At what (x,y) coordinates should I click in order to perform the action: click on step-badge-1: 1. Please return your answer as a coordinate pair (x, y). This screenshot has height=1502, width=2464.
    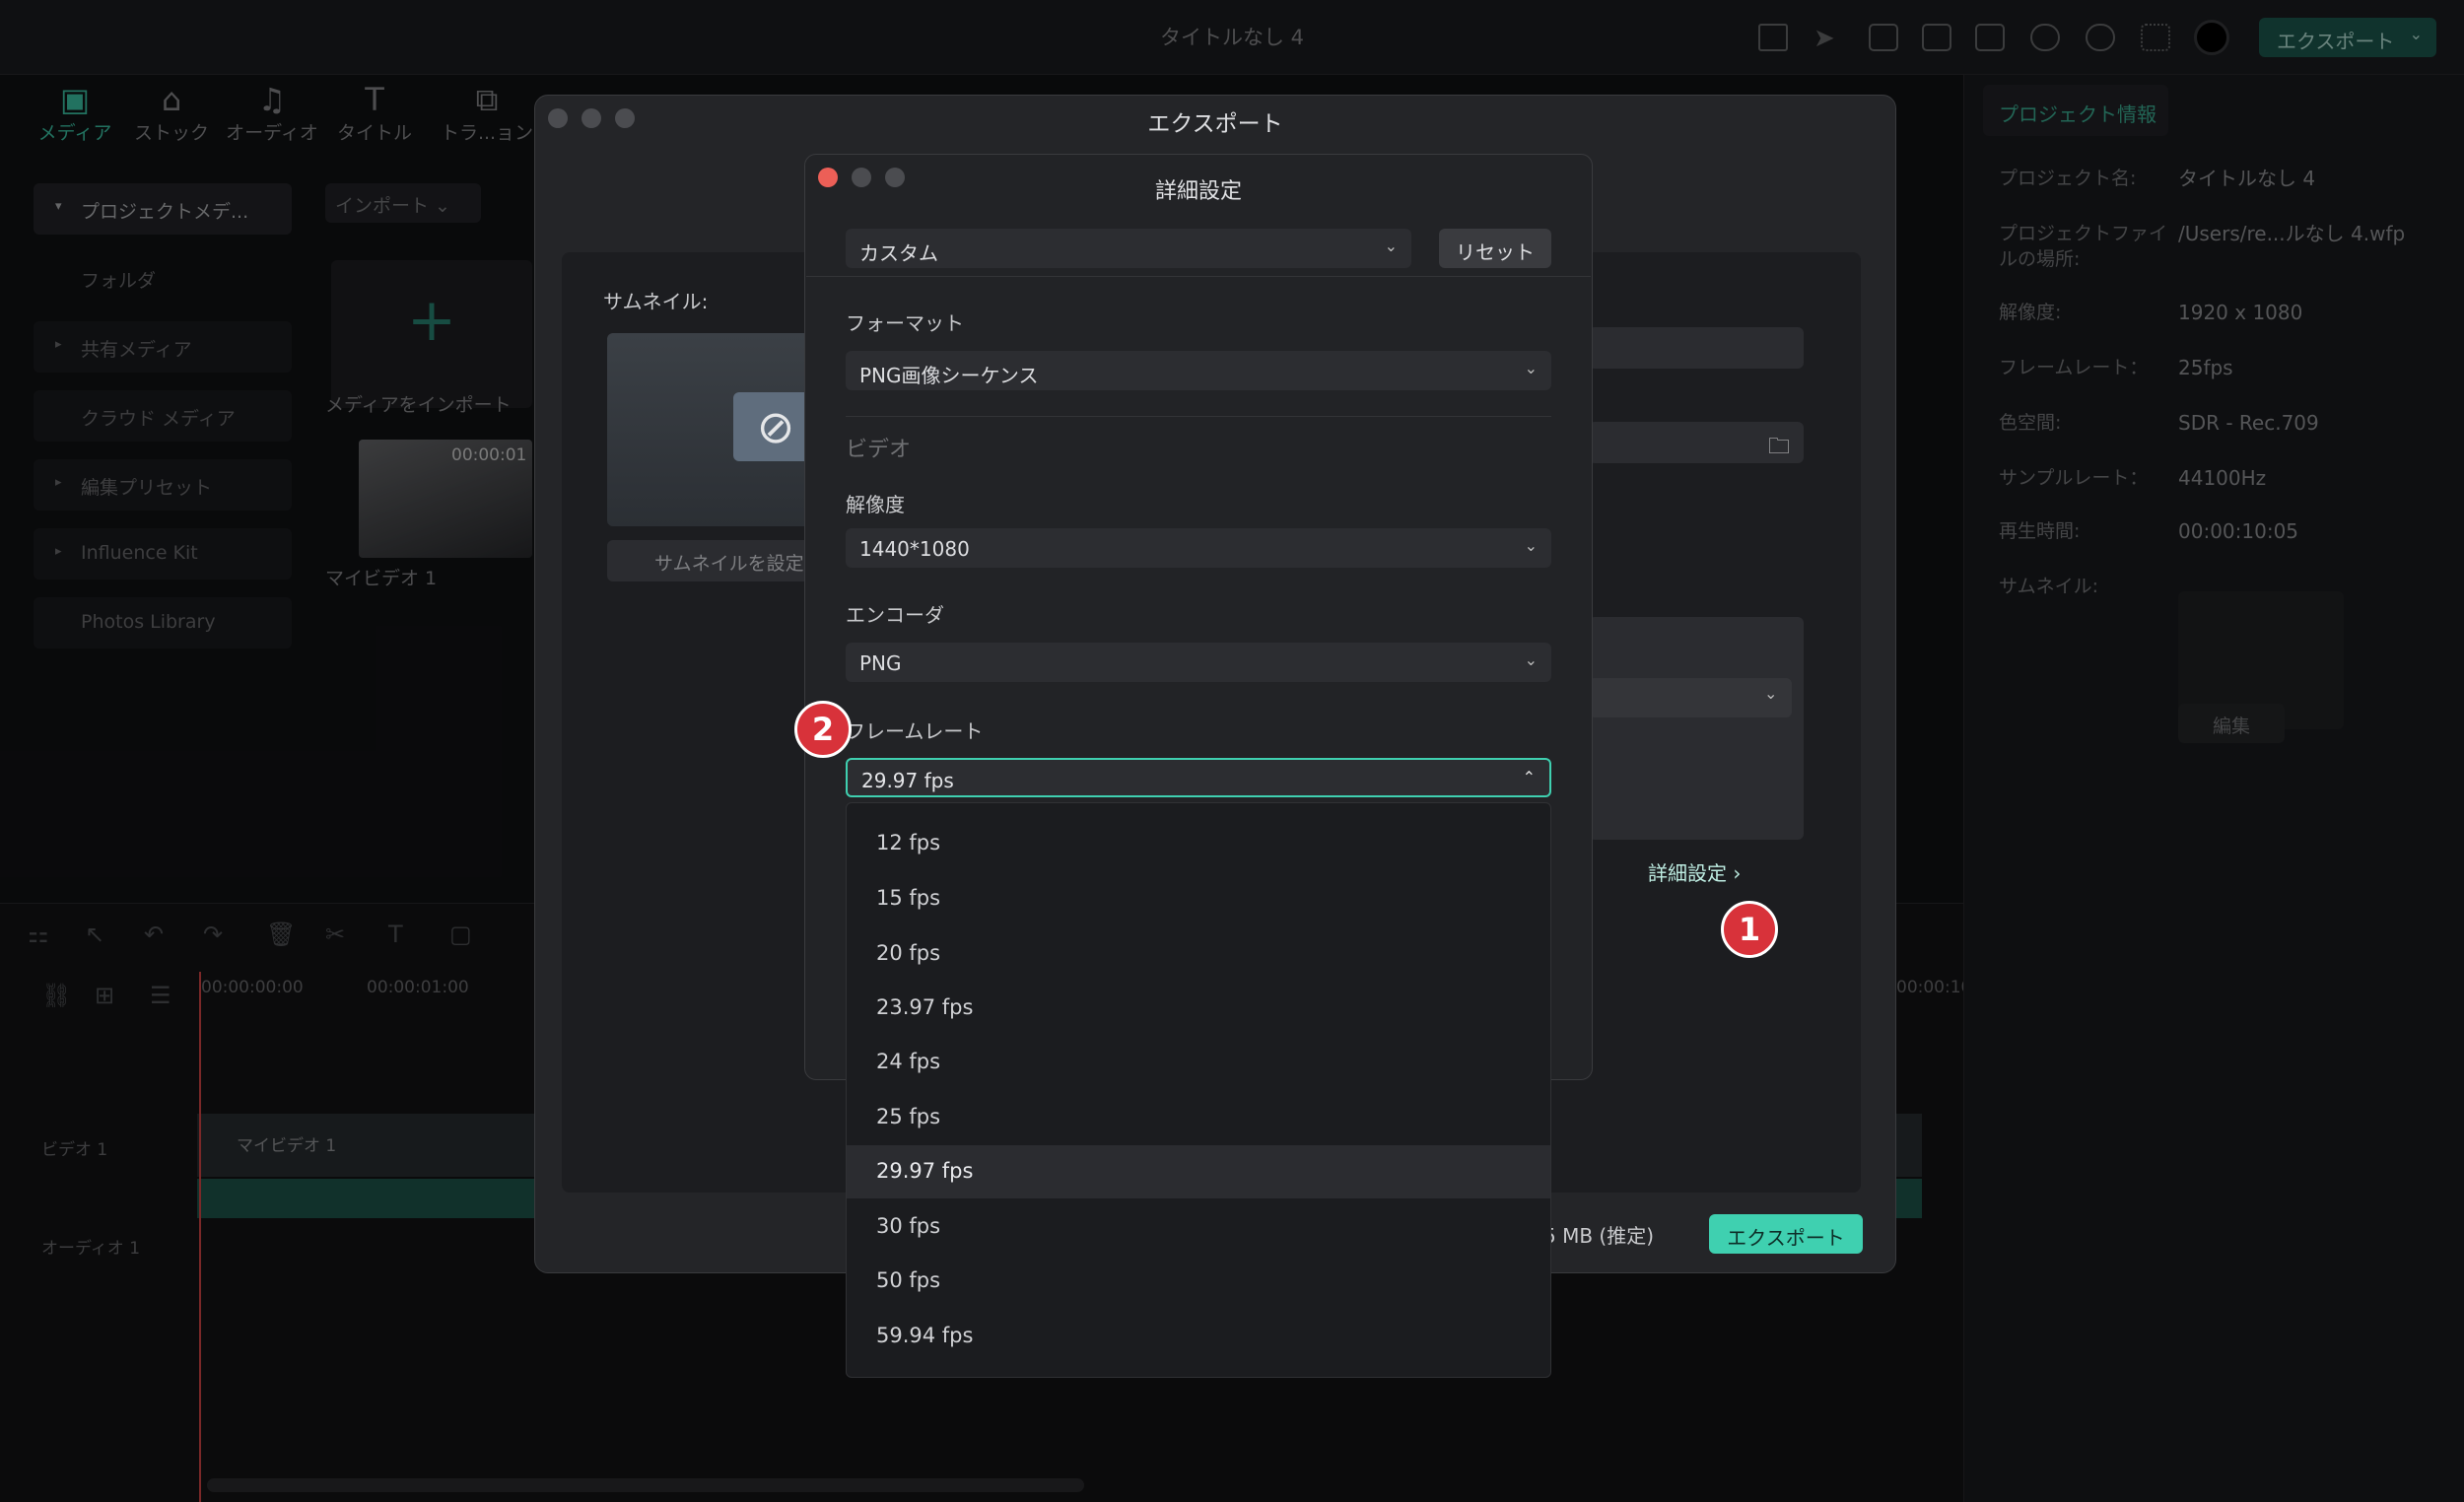
    Looking at the image, I should click on (1749, 929).